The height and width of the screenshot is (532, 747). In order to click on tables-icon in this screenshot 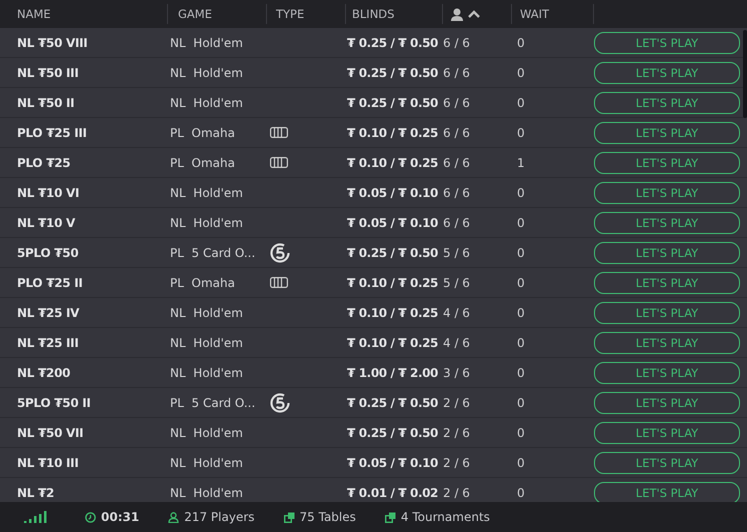, I will do `click(289, 517)`.